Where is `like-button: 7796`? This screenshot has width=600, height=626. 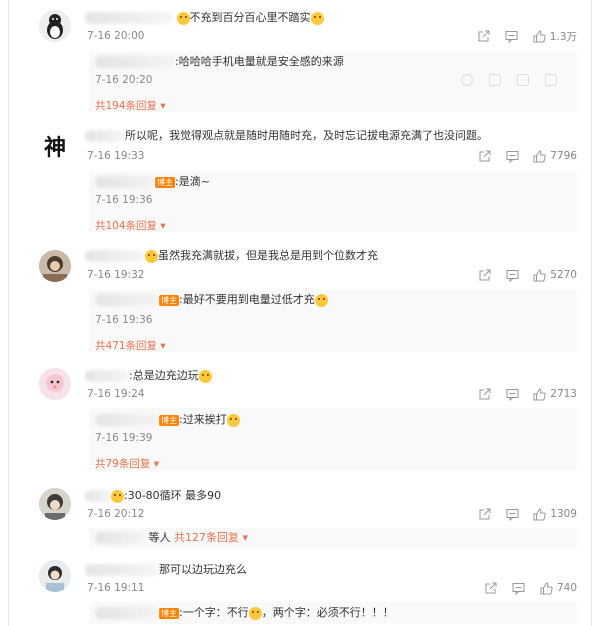
like-button: 7796 is located at coordinates (555, 156).